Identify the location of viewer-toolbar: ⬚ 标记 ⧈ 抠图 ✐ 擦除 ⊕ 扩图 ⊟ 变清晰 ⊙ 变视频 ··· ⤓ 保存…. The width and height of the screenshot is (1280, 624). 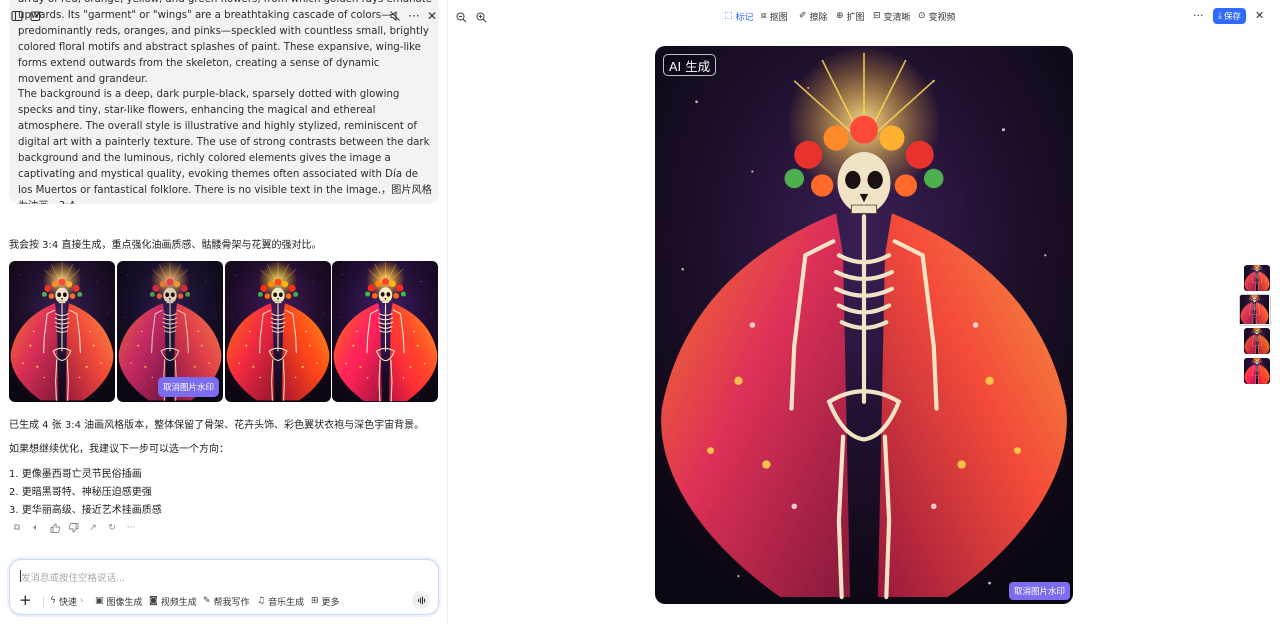
(864, 16).